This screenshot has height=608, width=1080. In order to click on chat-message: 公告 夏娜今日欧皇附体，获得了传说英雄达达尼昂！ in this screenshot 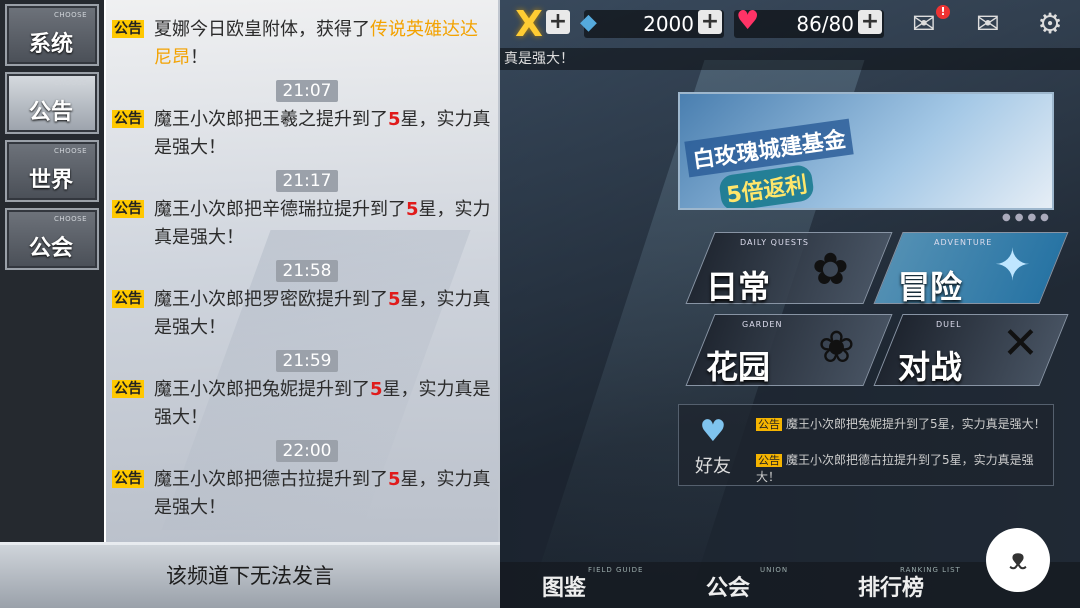, I will do `click(302, 44)`.